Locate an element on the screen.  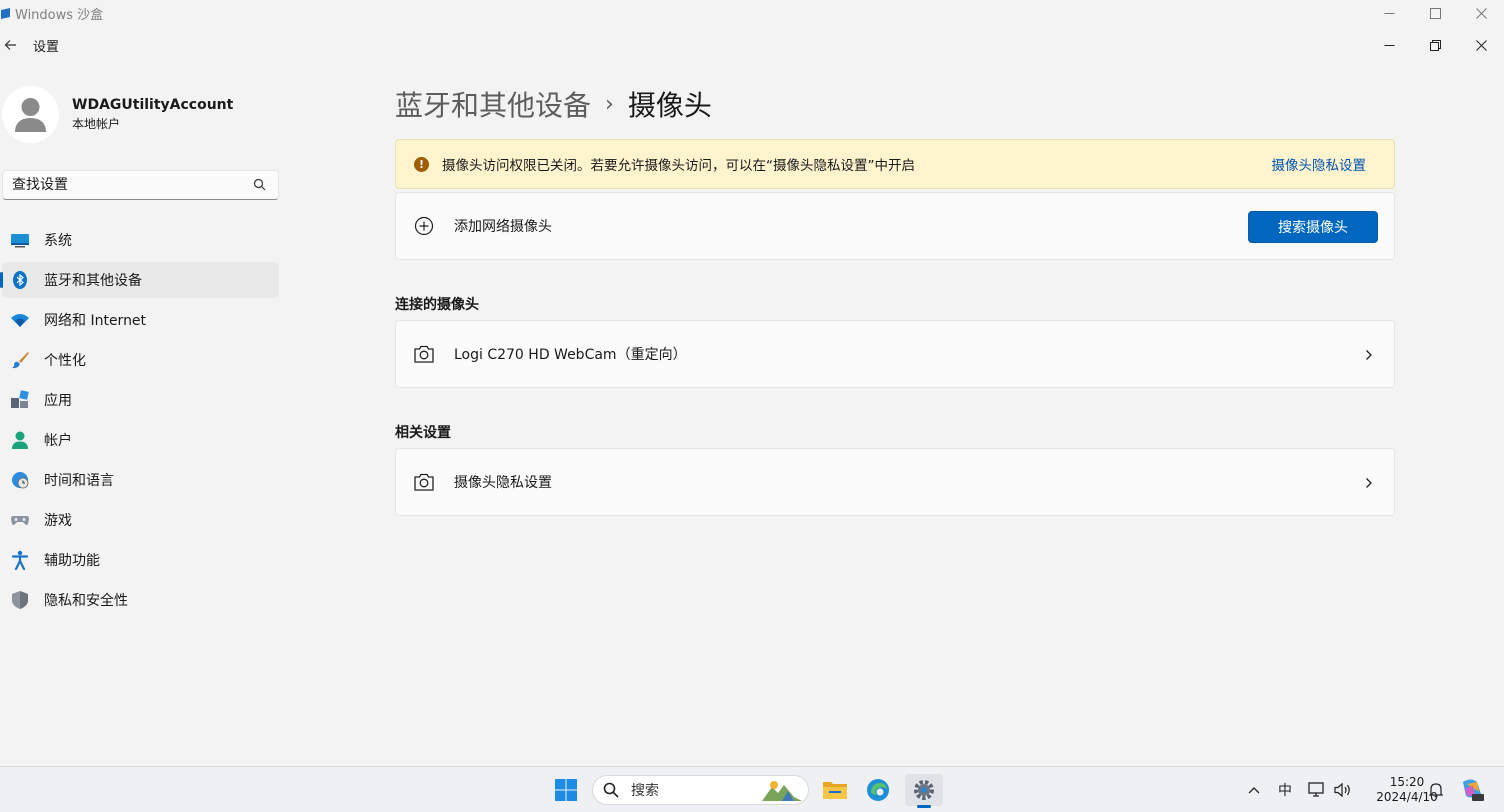
camera-privacy-settings-item: 摄像头隐私设置 is located at coordinates (895, 482).